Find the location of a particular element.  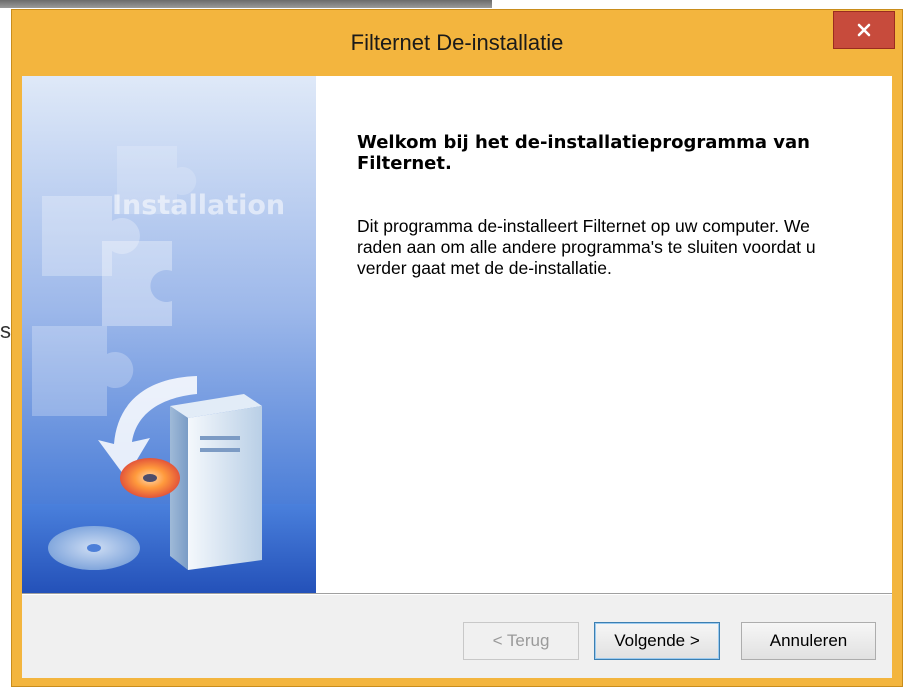

background-text-fragment: s is located at coordinates (5, 330).